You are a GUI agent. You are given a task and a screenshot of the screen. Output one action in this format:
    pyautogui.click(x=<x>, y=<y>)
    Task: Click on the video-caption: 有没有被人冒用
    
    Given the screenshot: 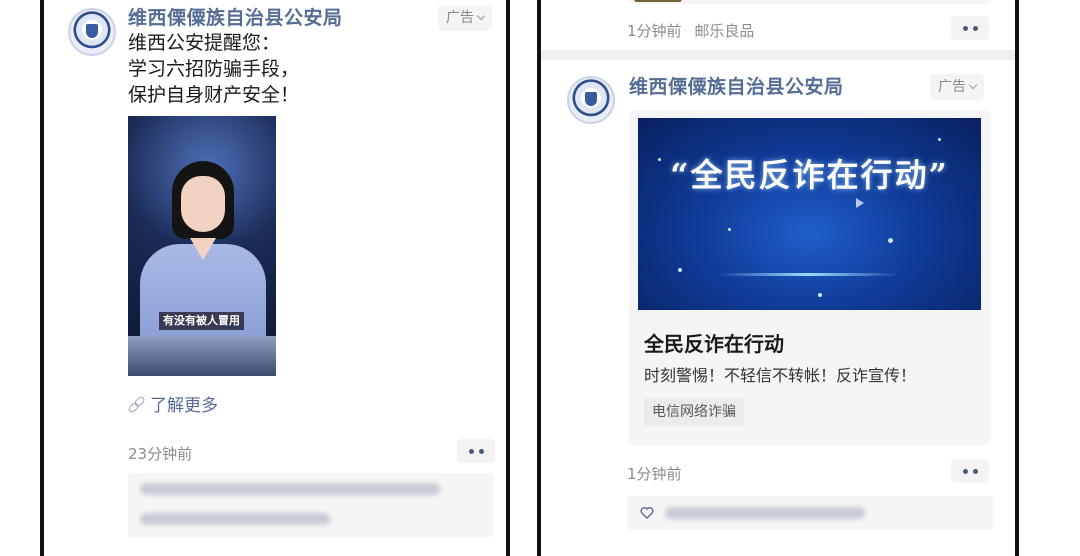 What is the action you would take?
    pyautogui.click(x=201, y=321)
    